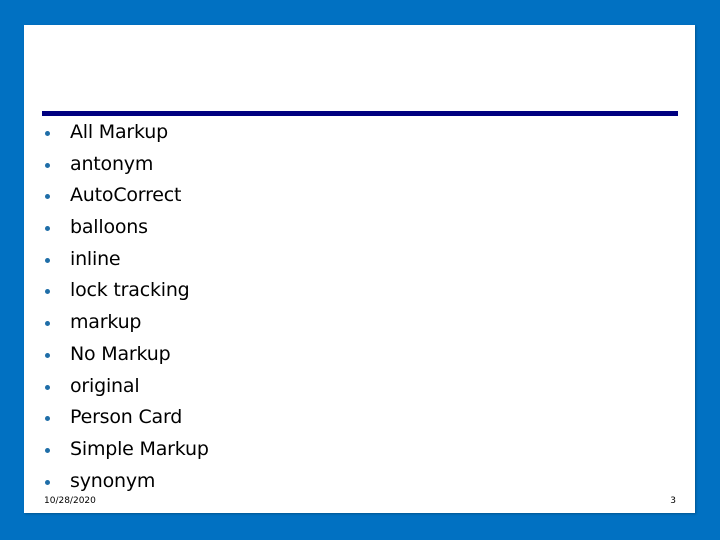 This screenshot has width=720, height=540. I want to click on slide-number: 3, so click(673, 501).